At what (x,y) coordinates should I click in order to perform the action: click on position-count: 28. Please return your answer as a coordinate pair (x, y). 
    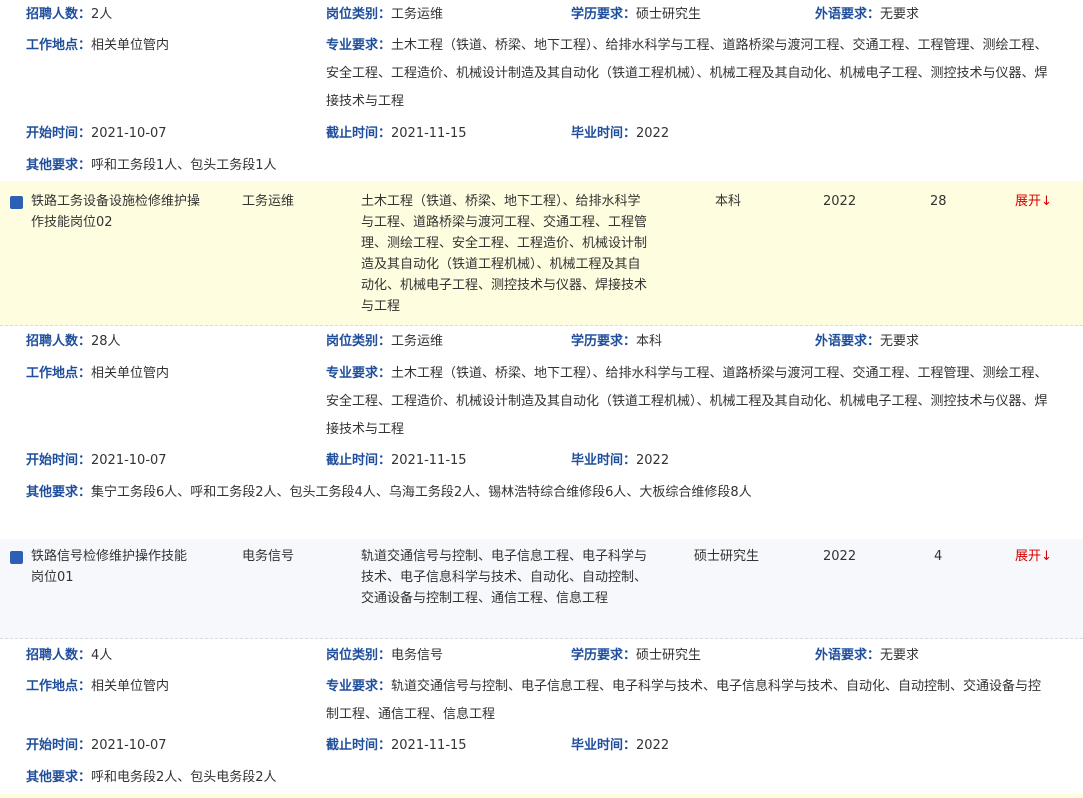
    Looking at the image, I should click on (938, 201).